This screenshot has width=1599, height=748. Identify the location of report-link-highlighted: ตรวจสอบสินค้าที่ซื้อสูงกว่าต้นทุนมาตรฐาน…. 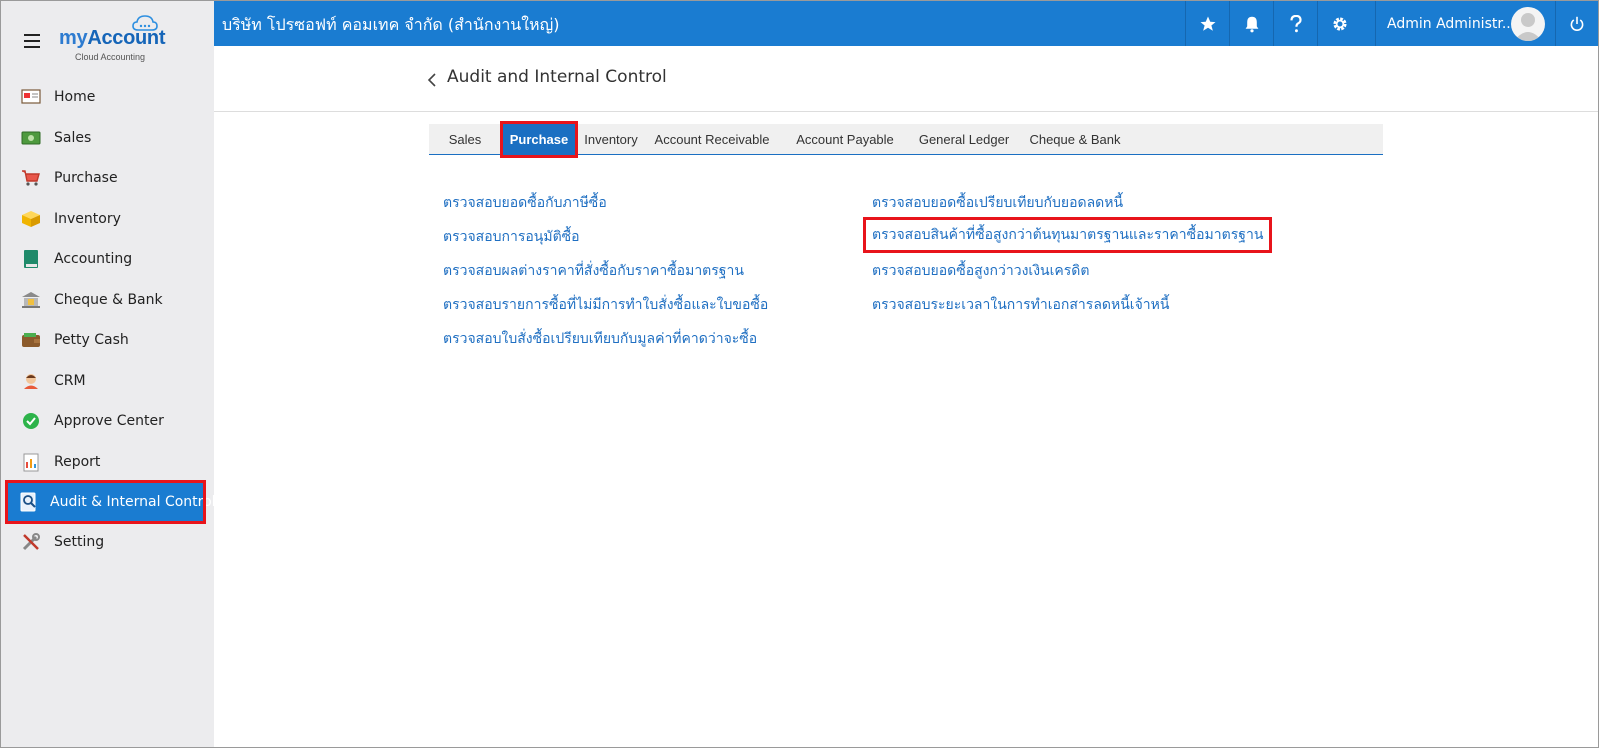
(1067, 235).